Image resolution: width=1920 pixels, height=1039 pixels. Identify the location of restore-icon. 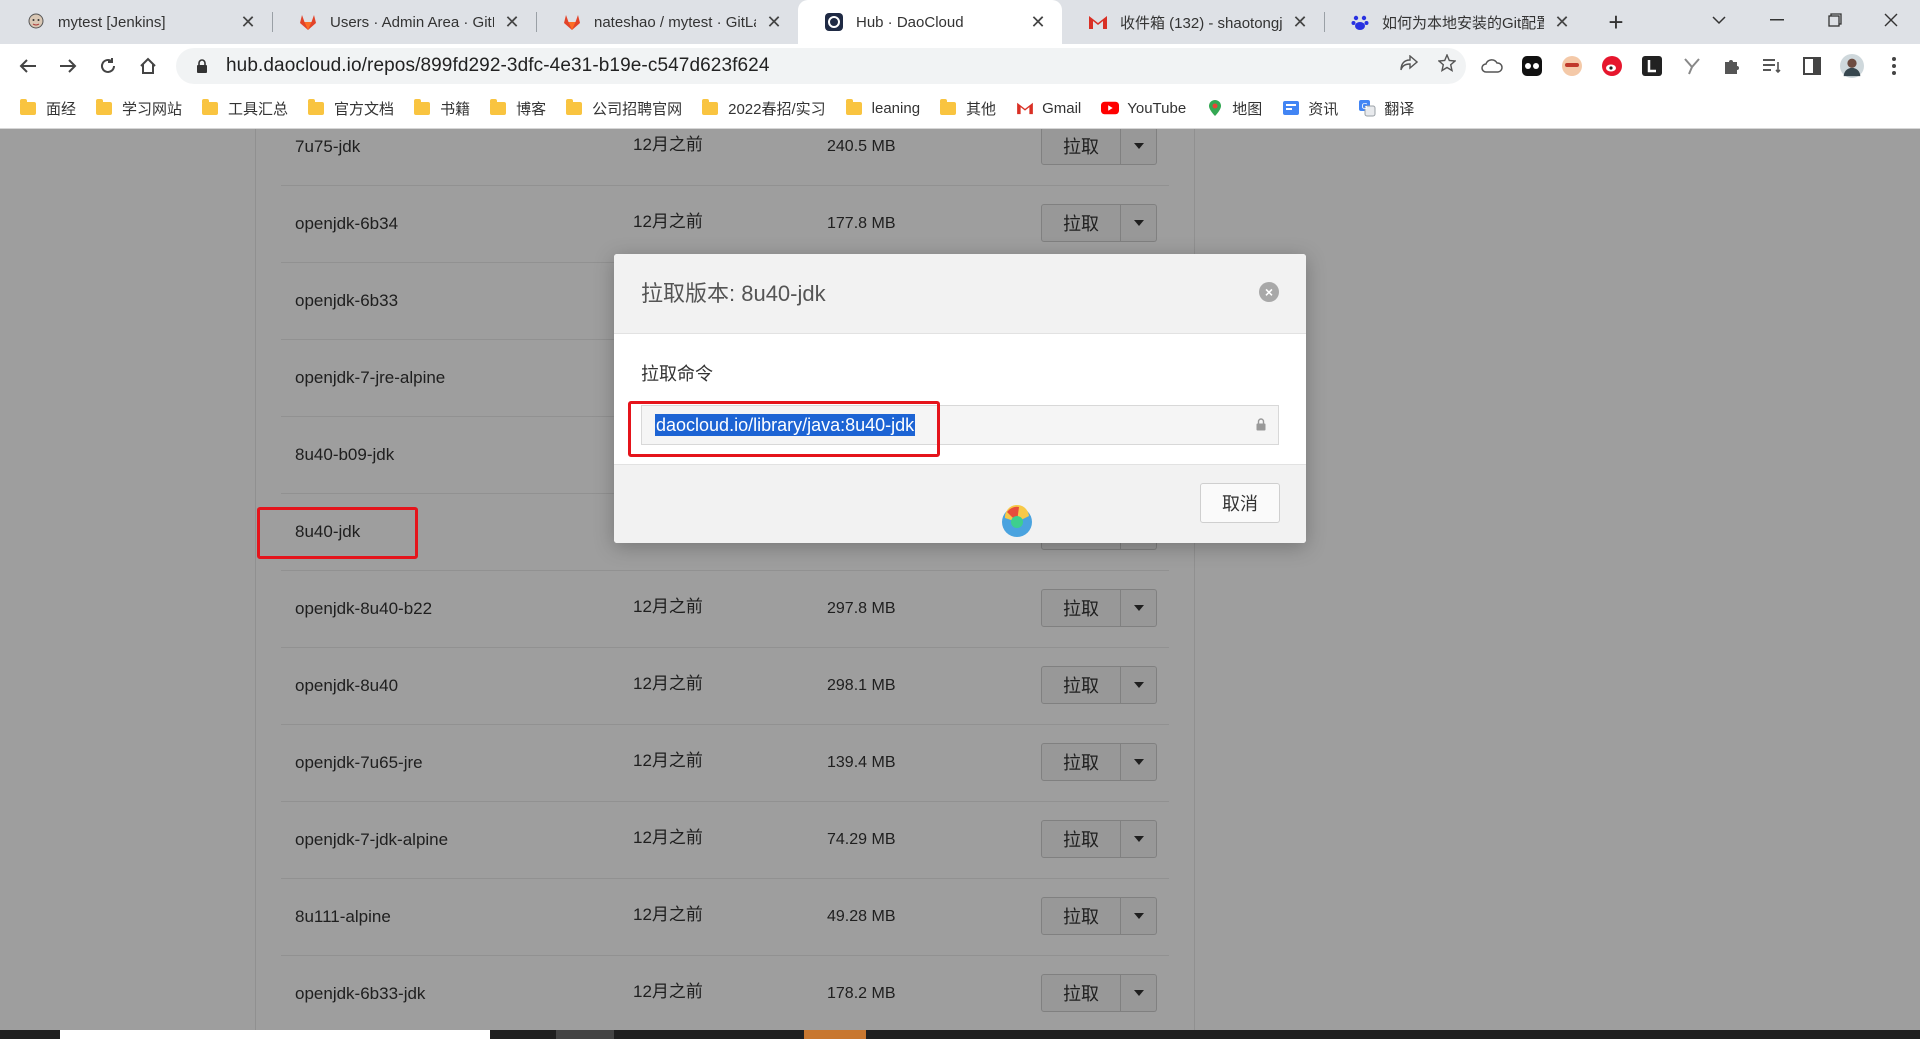
(1835, 20).